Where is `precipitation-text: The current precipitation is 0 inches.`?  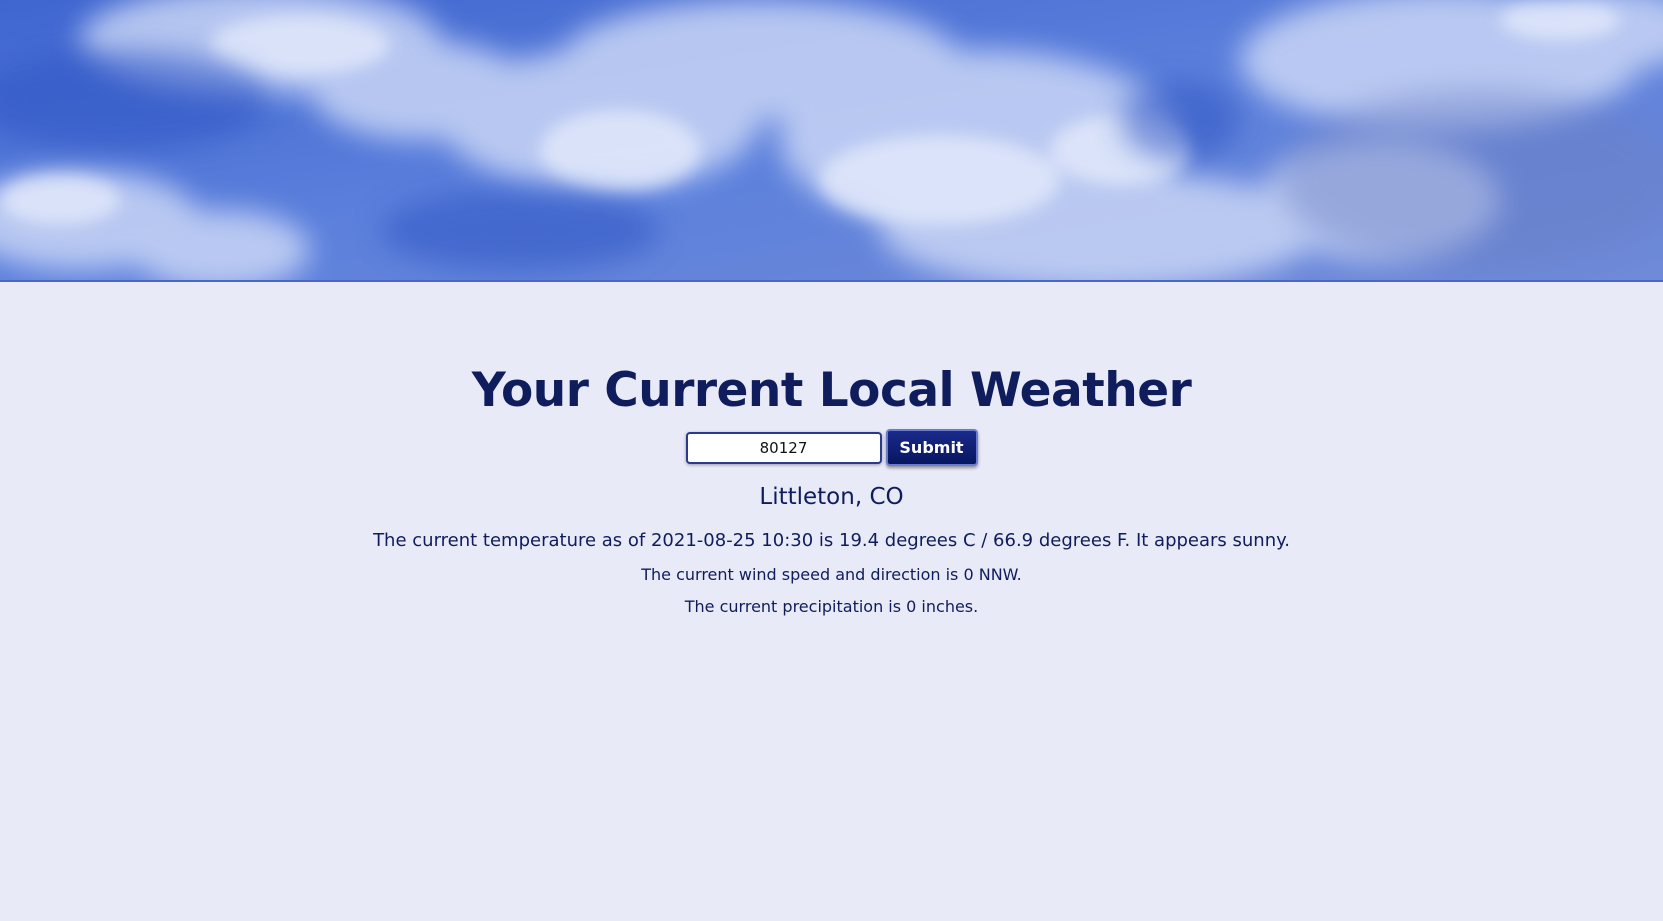
precipitation-text: The current precipitation is 0 inches. is located at coordinates (831, 606).